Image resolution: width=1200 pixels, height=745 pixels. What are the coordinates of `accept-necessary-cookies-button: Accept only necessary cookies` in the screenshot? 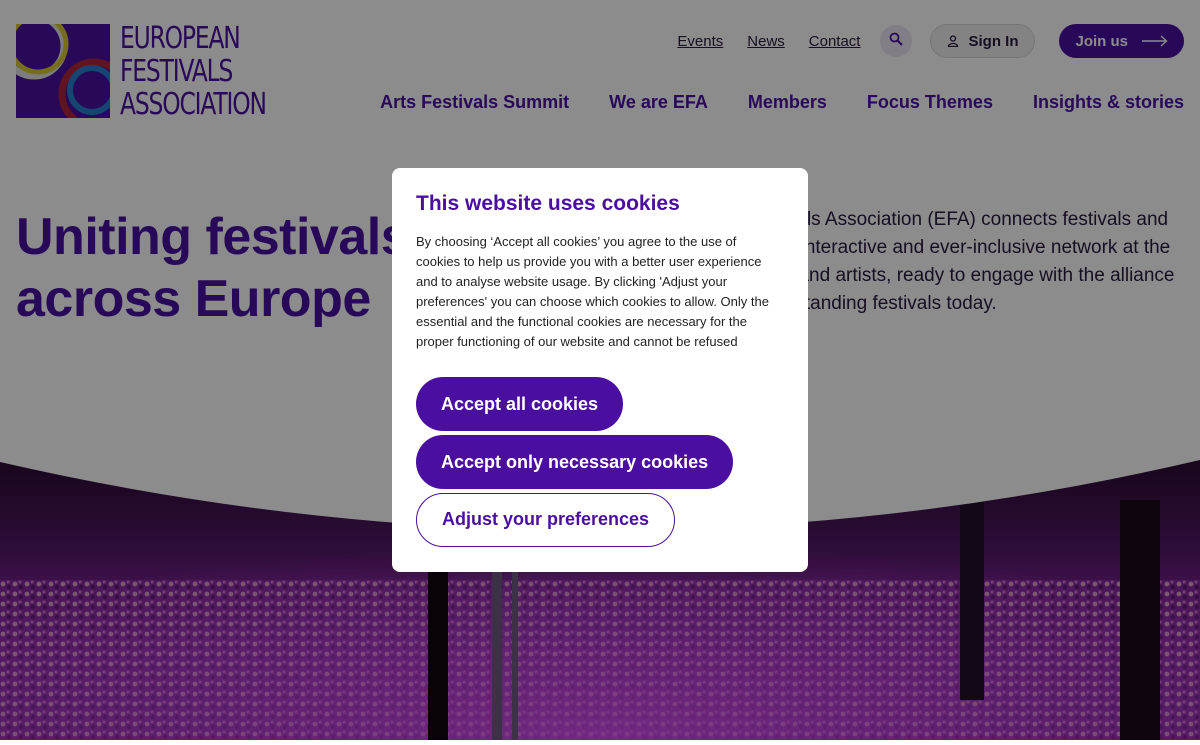 It's located at (575, 462).